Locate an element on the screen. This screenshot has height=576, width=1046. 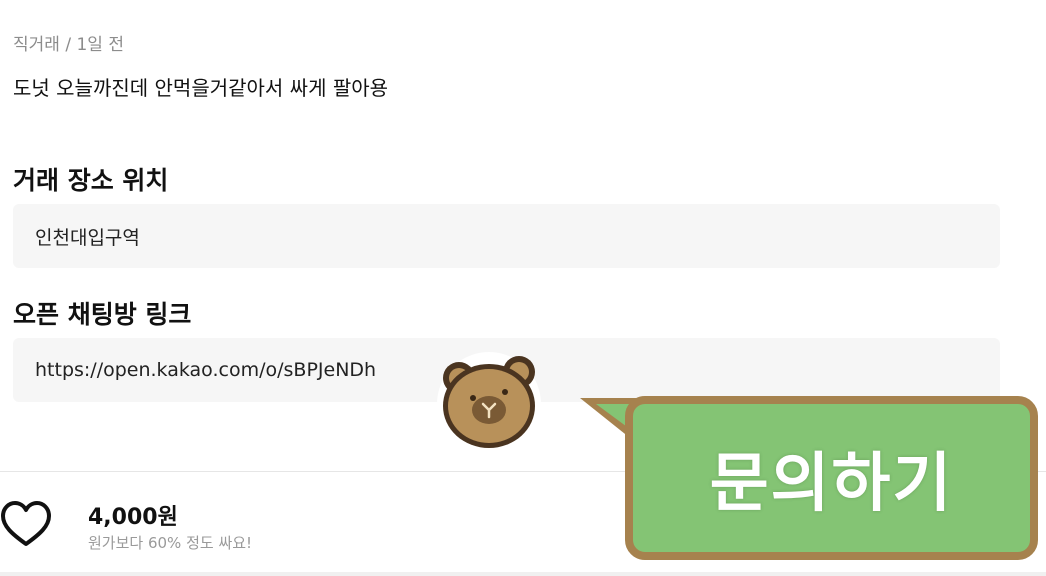
bear-face-icon is located at coordinates (489, 404).